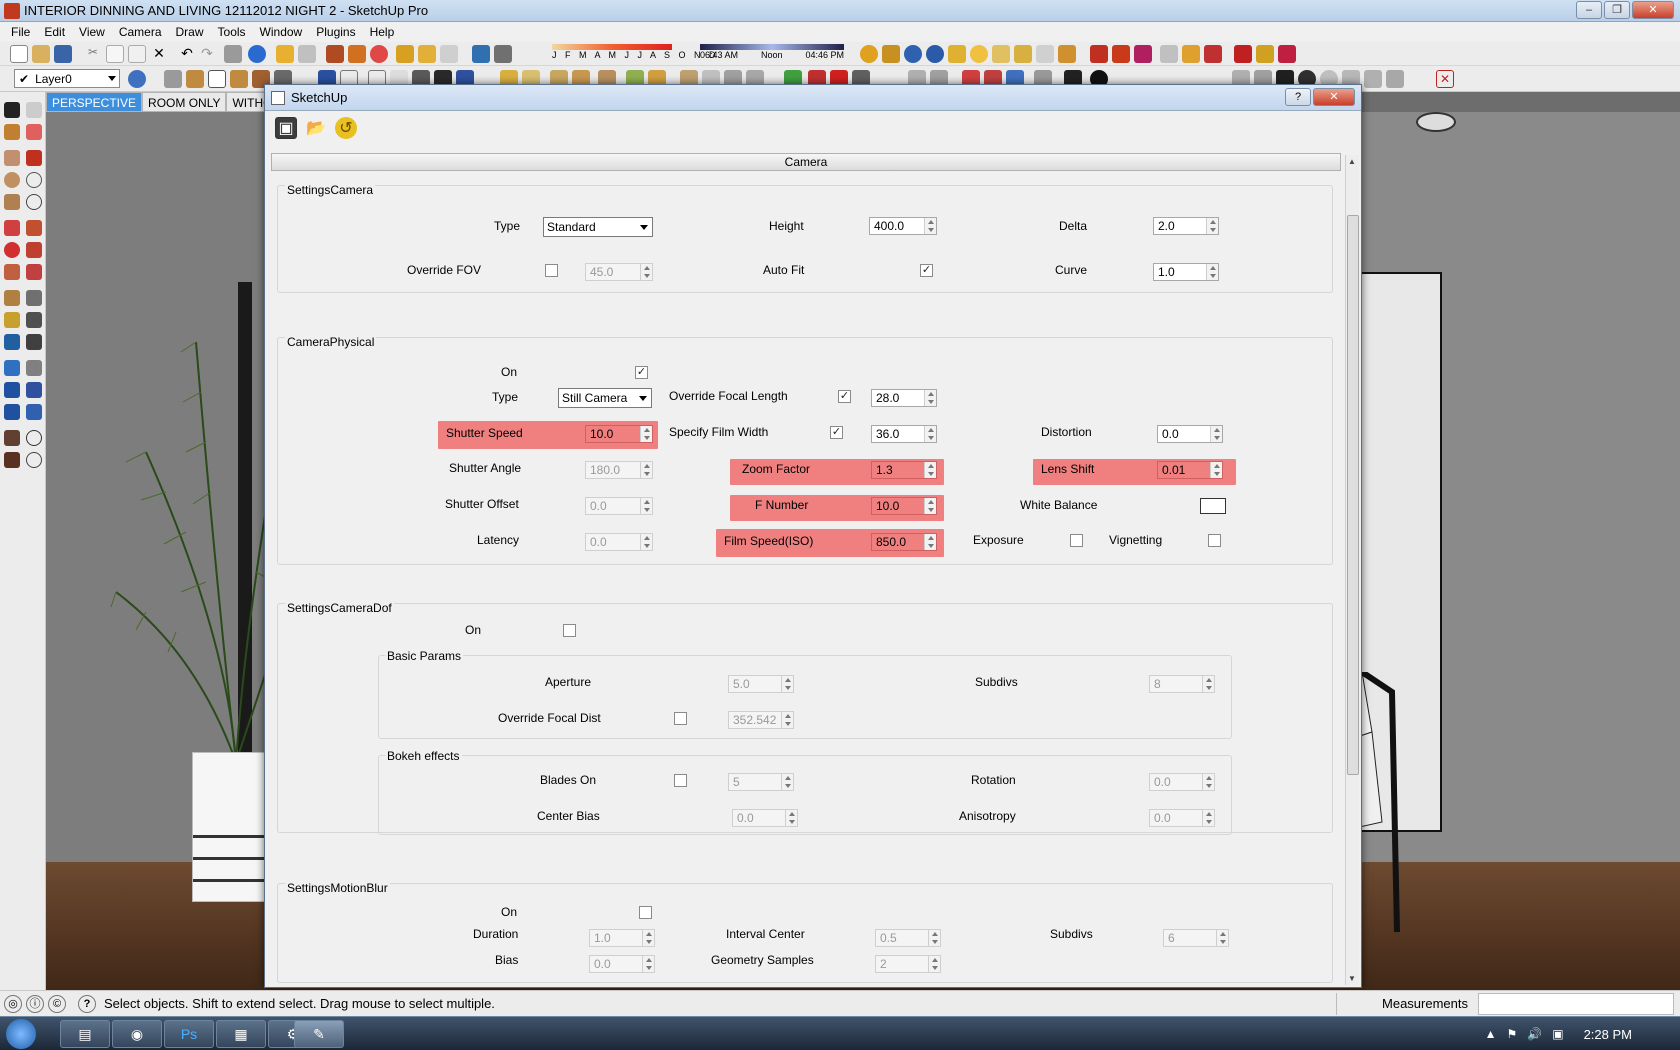 The image size is (1680, 1050). What do you see at coordinates (569, 630) in the screenshot?
I see `dof-on-checkbox` at bounding box center [569, 630].